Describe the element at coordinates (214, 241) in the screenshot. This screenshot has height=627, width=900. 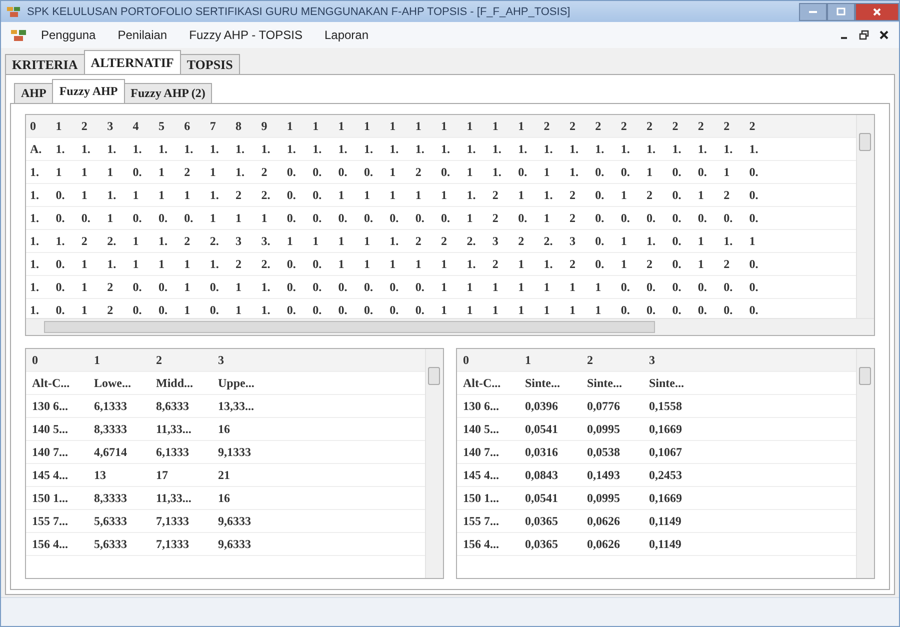
I see `table-cell-text: 2.` at that location.